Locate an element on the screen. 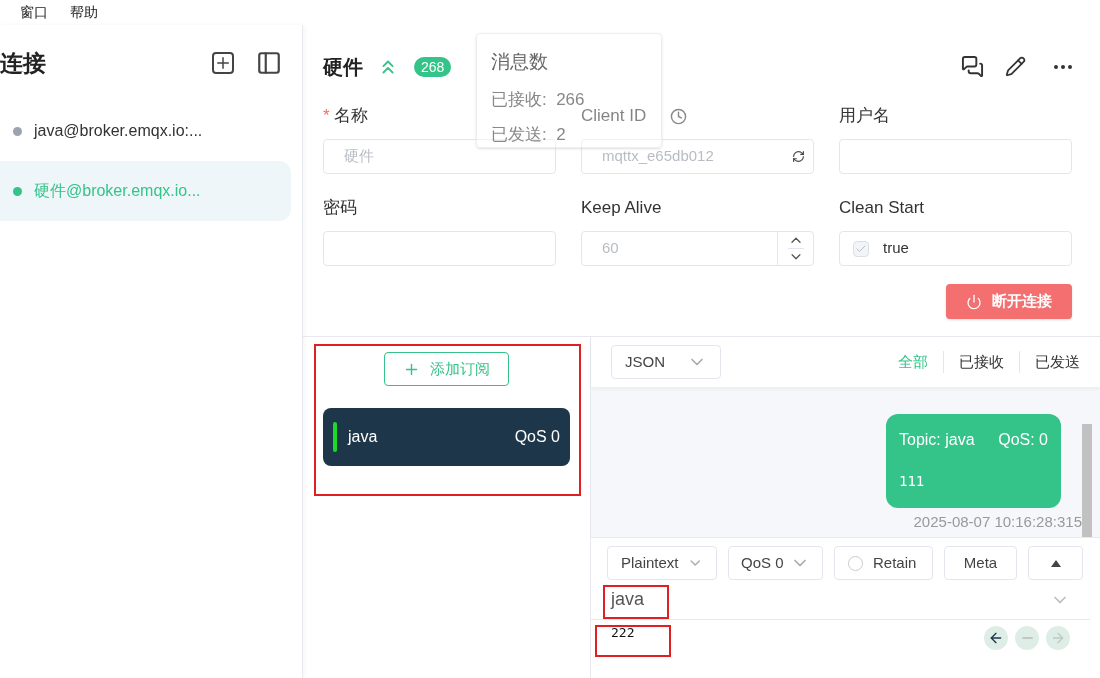  message-payload: 111 is located at coordinates (912, 481).